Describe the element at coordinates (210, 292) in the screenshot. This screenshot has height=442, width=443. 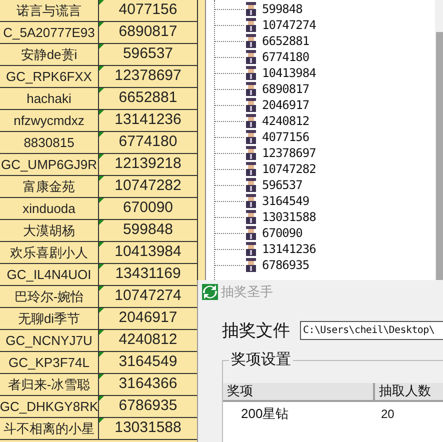
I see `app-icon` at that location.